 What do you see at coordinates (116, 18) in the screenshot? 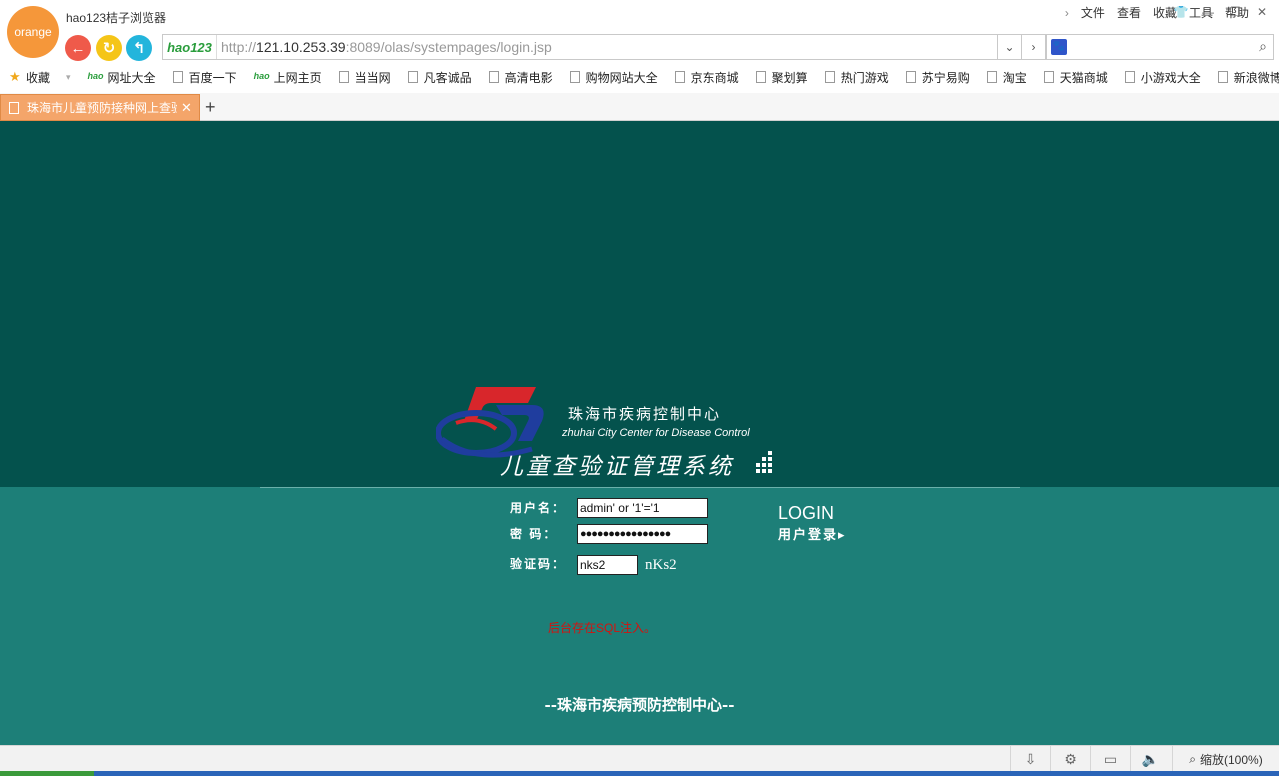
I see `browser-title: hao123桔子浏览器` at bounding box center [116, 18].